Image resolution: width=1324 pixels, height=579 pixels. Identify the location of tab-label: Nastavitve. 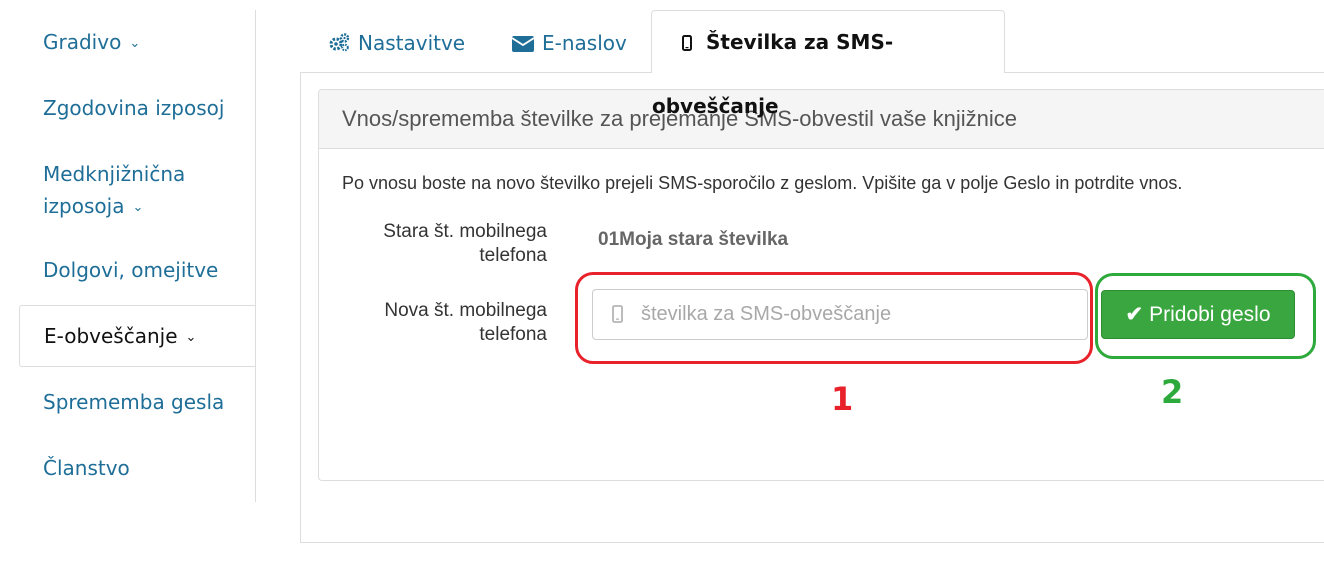
(412, 43).